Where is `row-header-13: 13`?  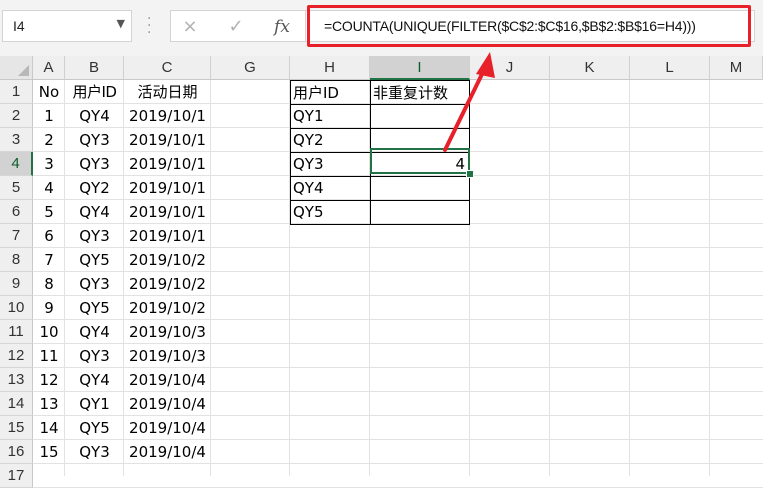 row-header-13: 13 is located at coordinates (16, 380).